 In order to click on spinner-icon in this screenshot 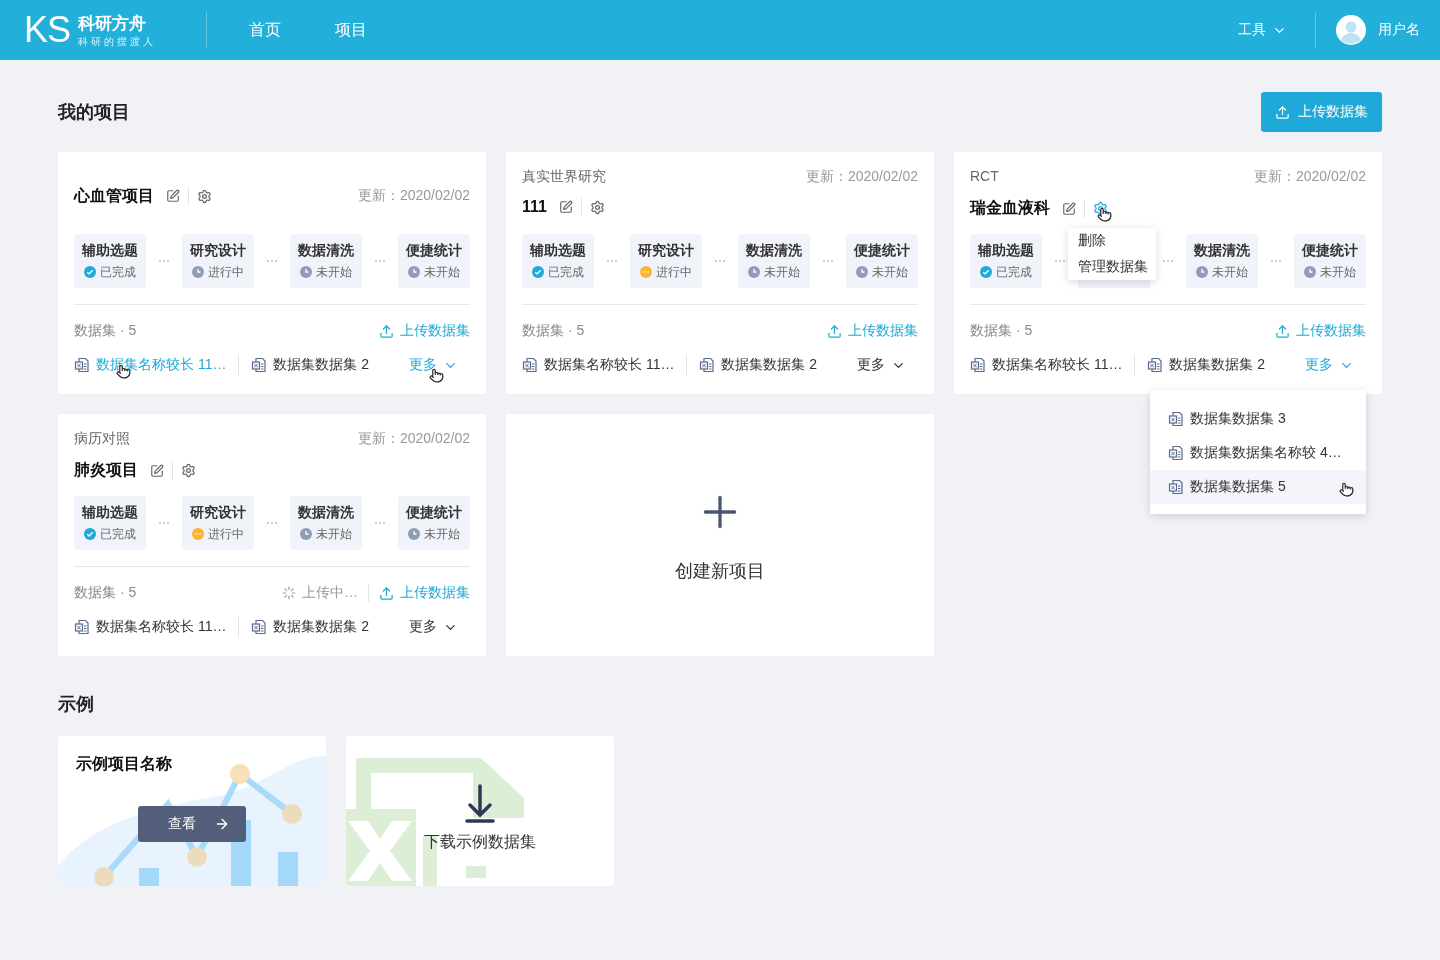, I will do `click(289, 593)`.